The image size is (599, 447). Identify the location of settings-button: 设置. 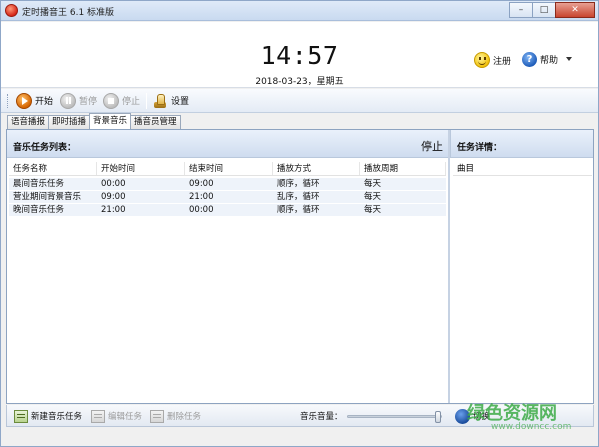
(170, 100).